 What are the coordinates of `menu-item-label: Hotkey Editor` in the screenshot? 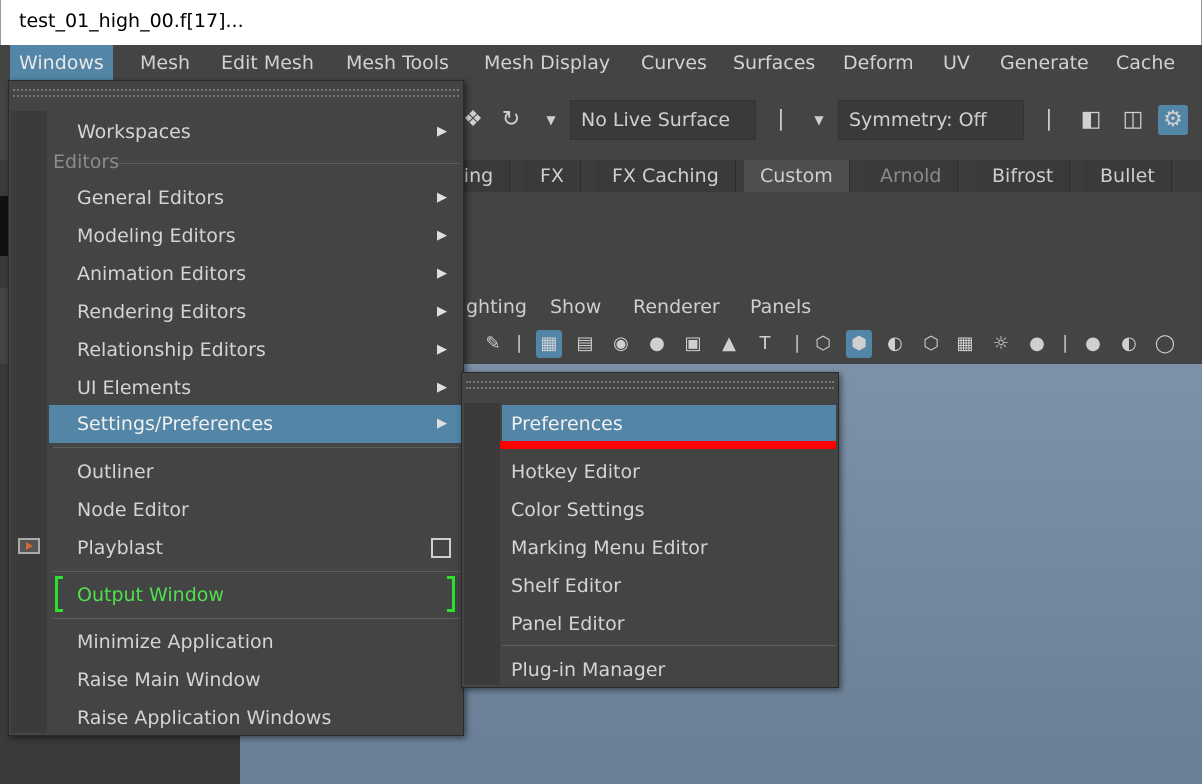 It's located at (575, 472).